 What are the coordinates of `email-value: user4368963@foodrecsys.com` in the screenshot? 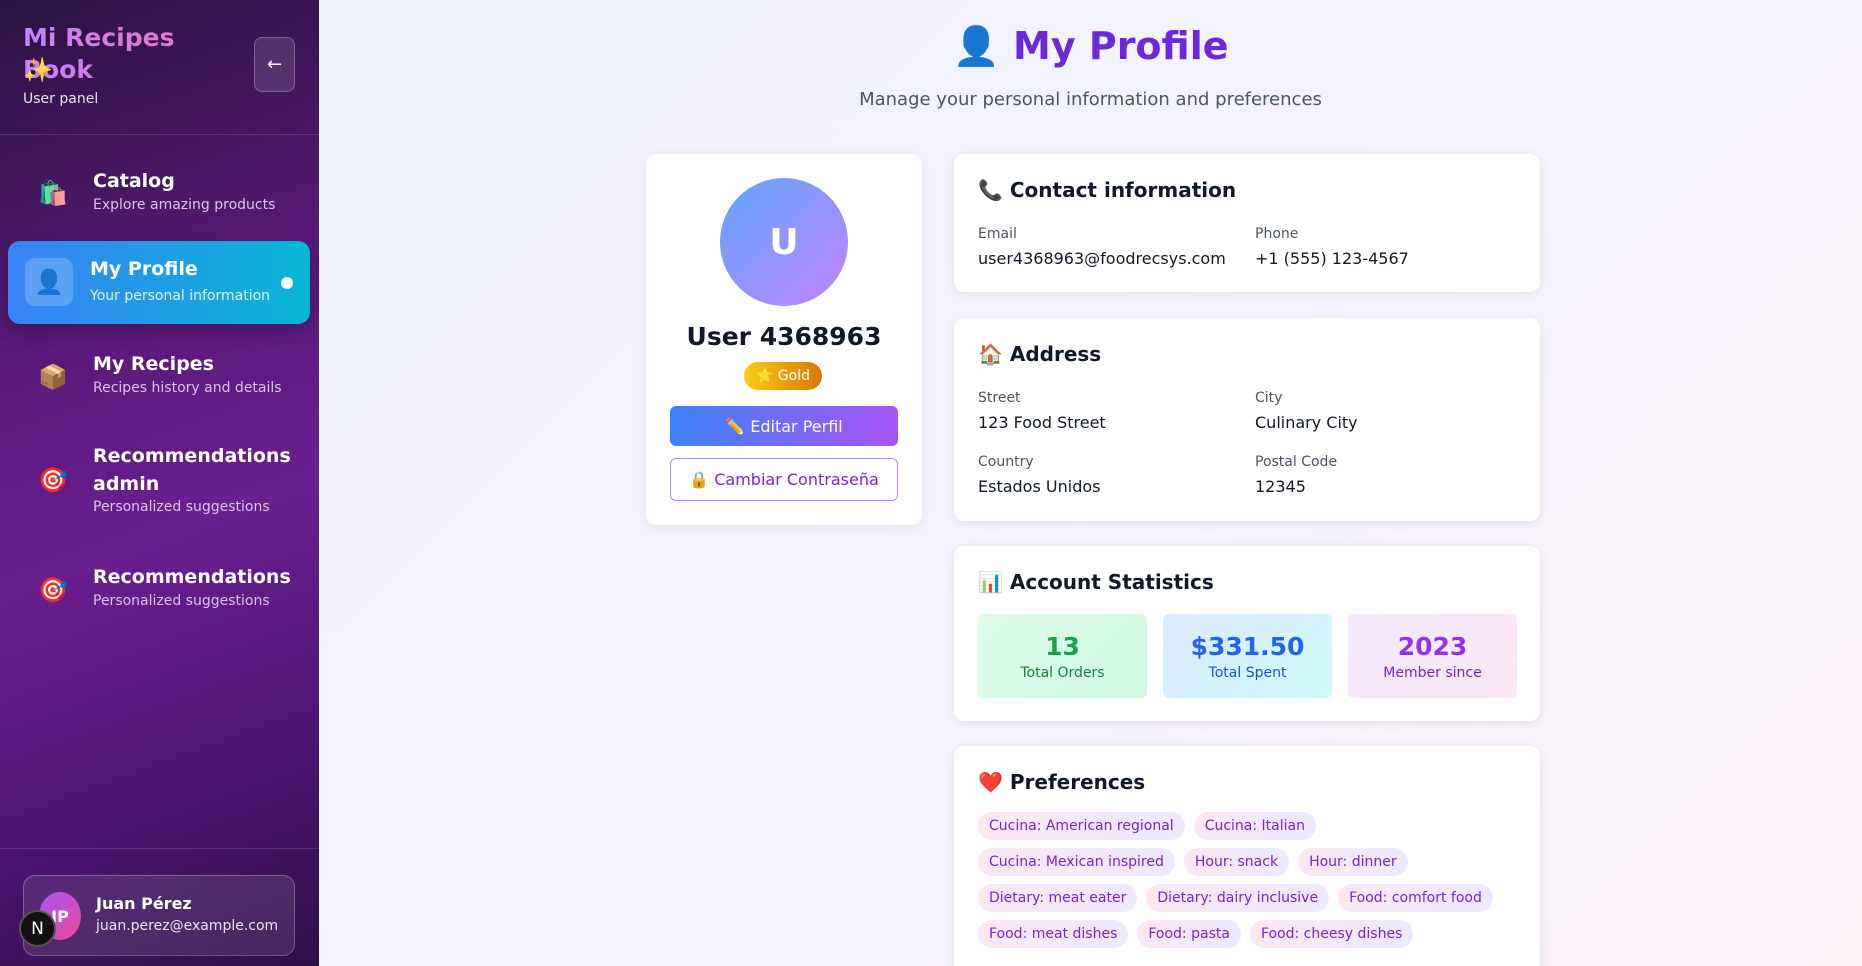 It's located at (1102, 258).